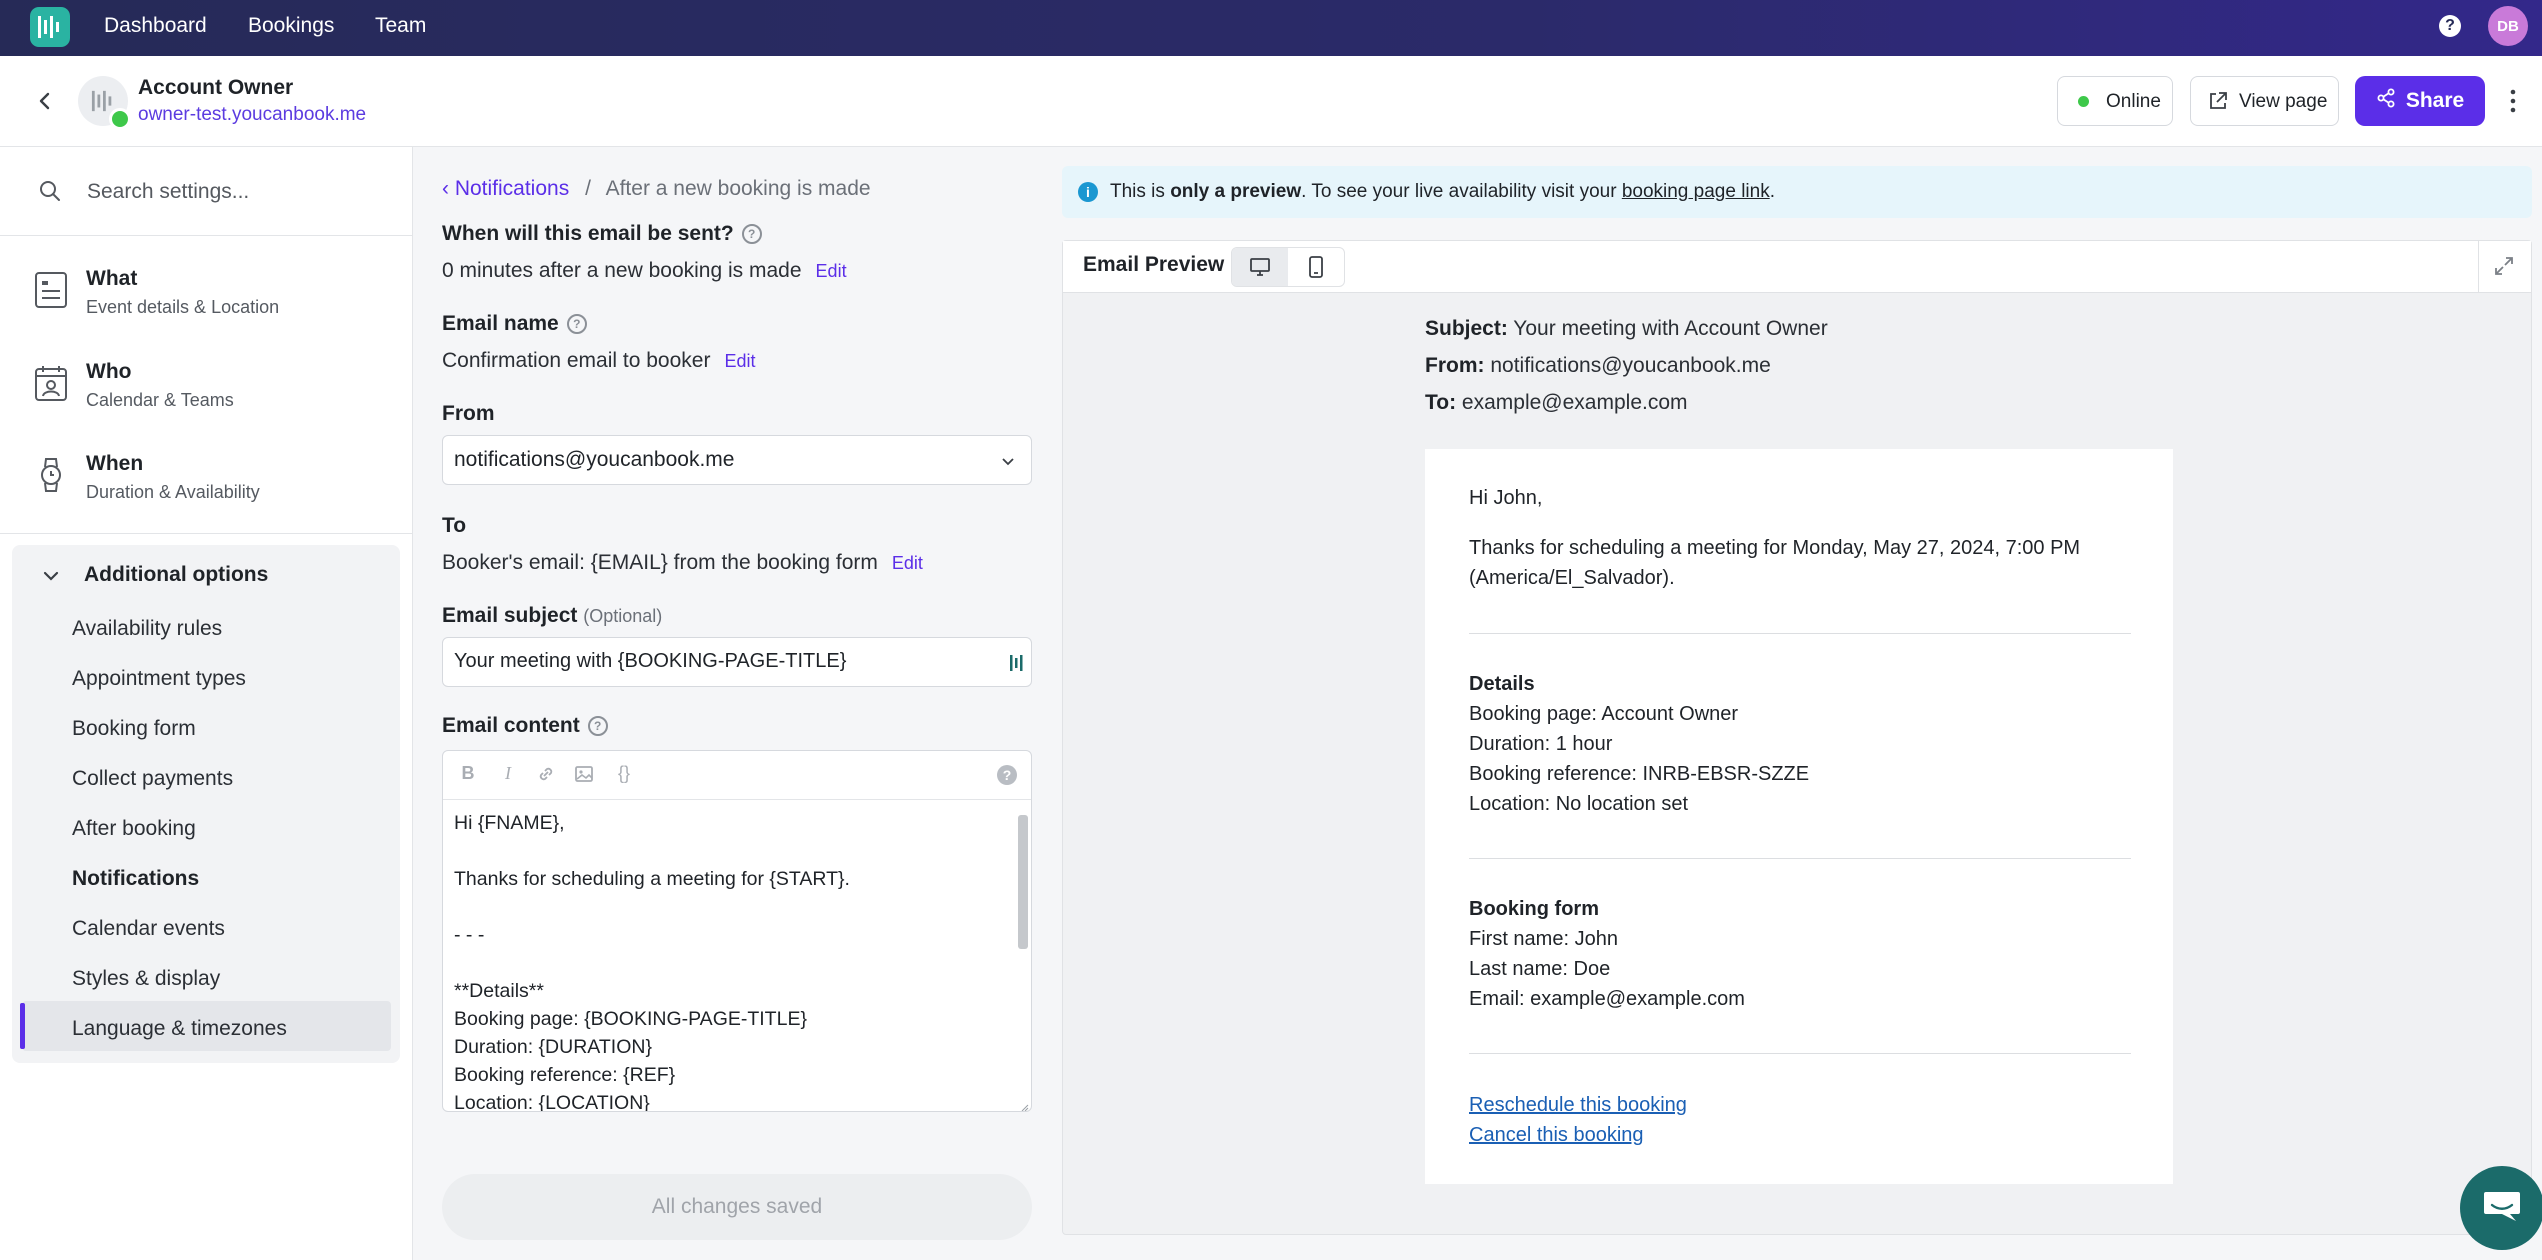  Describe the element at coordinates (176, 575) in the screenshot. I see `additional-options-toggle: Additional options` at that location.